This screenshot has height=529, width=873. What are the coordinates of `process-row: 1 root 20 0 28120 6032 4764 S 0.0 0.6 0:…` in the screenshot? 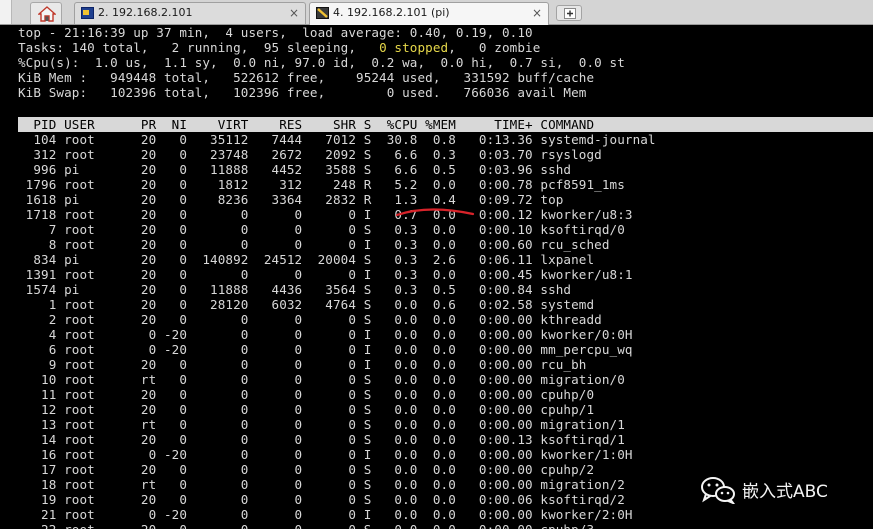 It's located at (306, 304).